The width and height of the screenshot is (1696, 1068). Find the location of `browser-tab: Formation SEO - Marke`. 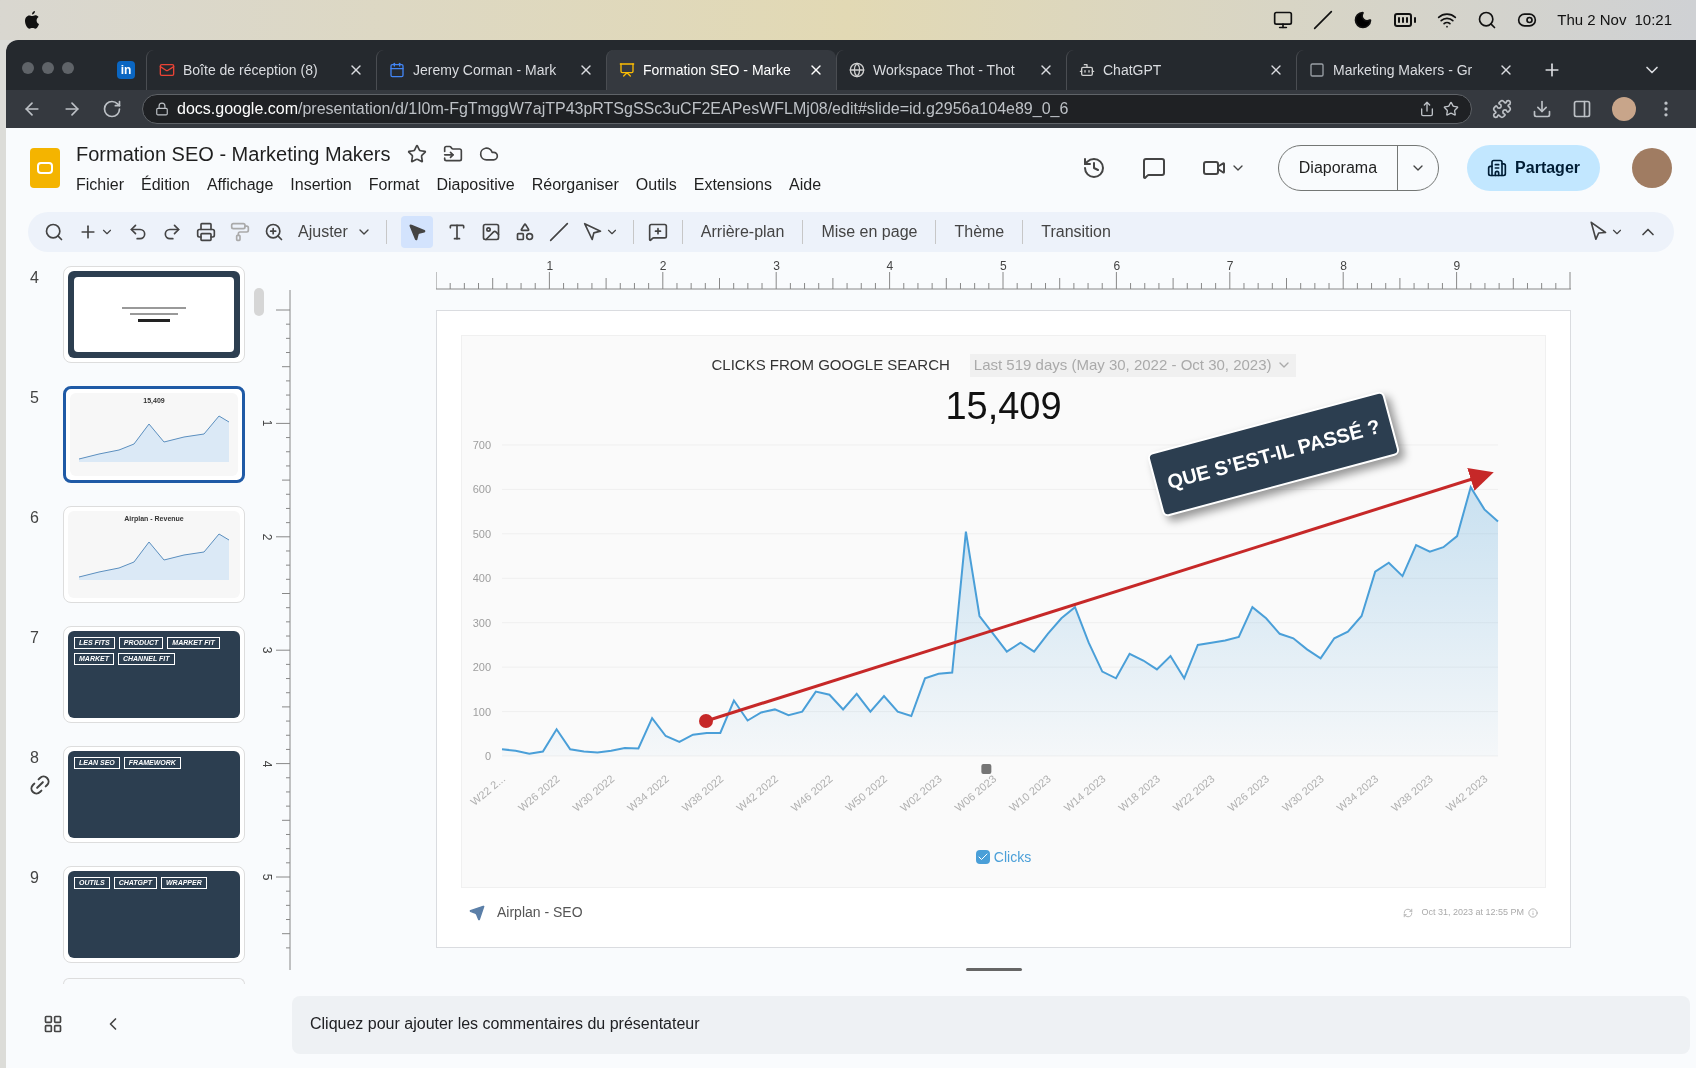

browser-tab: Formation SEO - Marke is located at coordinates (721, 70).